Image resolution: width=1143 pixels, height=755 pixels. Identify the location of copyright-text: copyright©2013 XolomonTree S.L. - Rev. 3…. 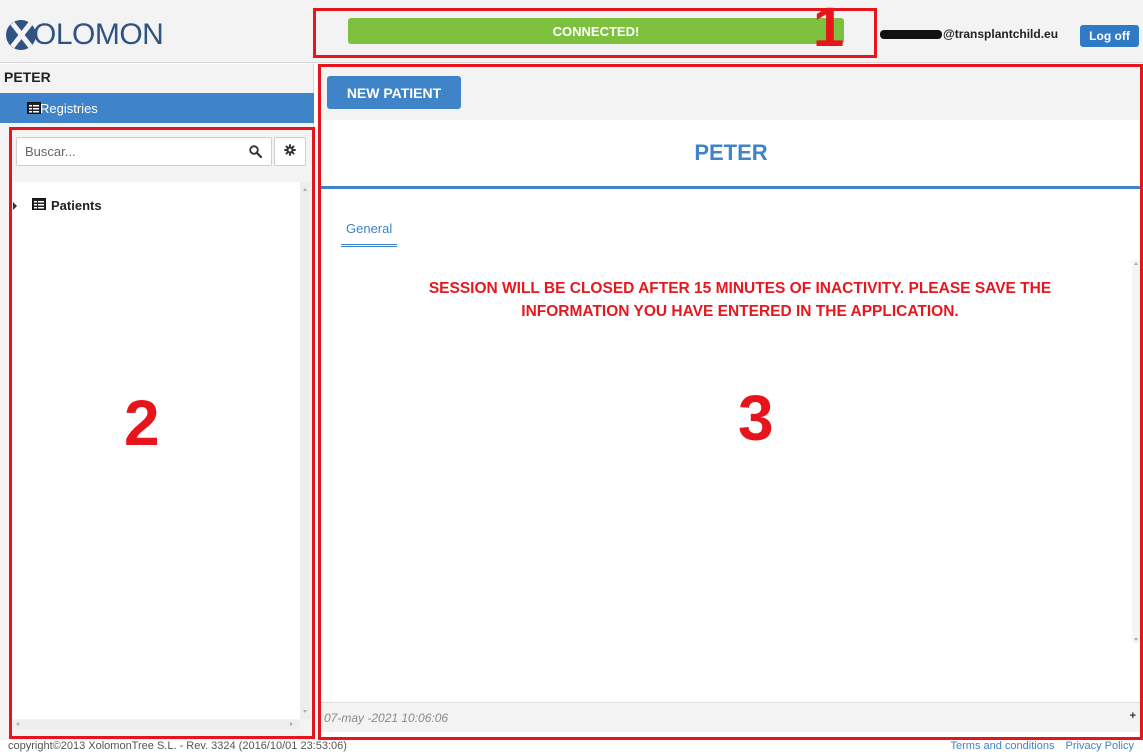
(177, 746).